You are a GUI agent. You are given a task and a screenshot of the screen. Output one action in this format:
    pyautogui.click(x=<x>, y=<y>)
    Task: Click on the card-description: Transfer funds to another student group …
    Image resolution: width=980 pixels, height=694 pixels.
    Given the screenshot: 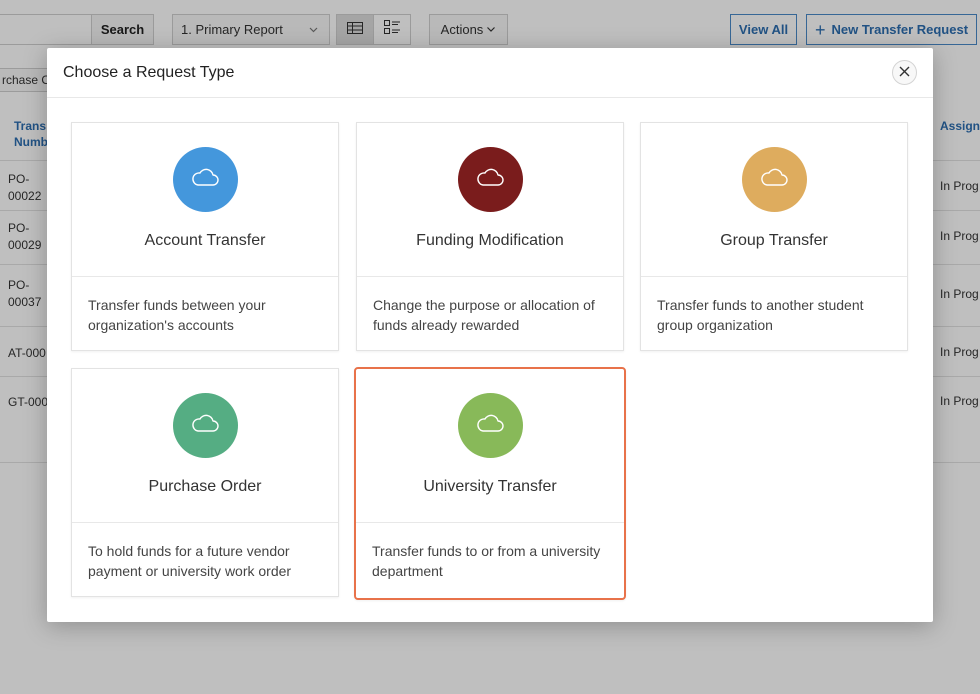 What is the action you would take?
    pyautogui.click(x=760, y=315)
    